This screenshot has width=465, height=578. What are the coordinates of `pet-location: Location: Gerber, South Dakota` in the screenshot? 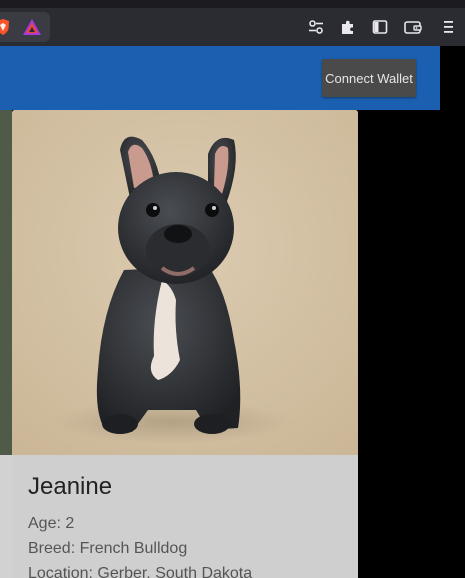 It's located at (185, 571).